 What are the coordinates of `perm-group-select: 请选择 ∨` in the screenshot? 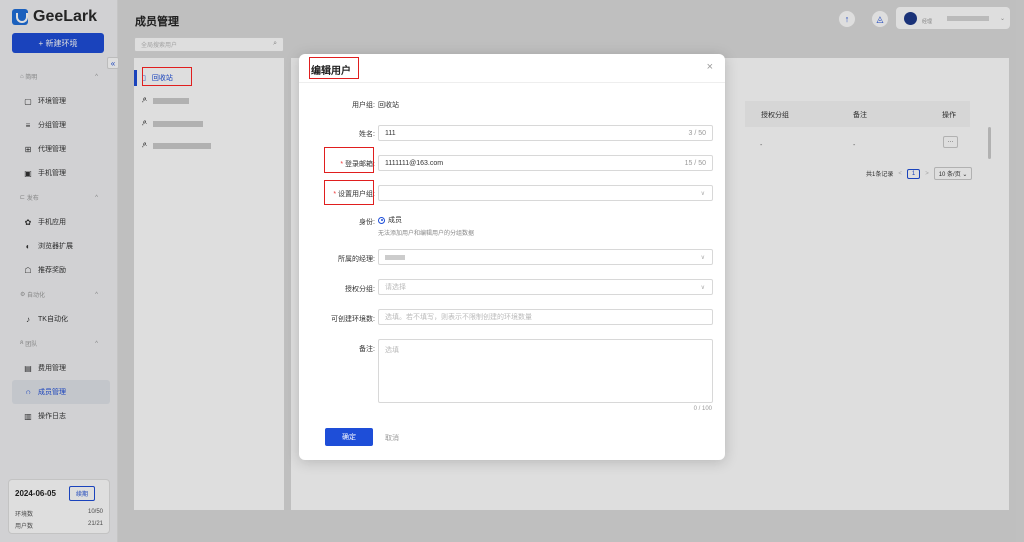 It's located at (545, 287).